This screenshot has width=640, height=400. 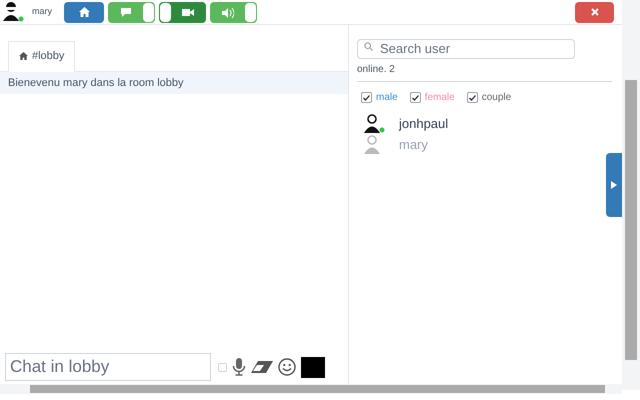 I want to click on expand-panel-button, so click(x=614, y=185).